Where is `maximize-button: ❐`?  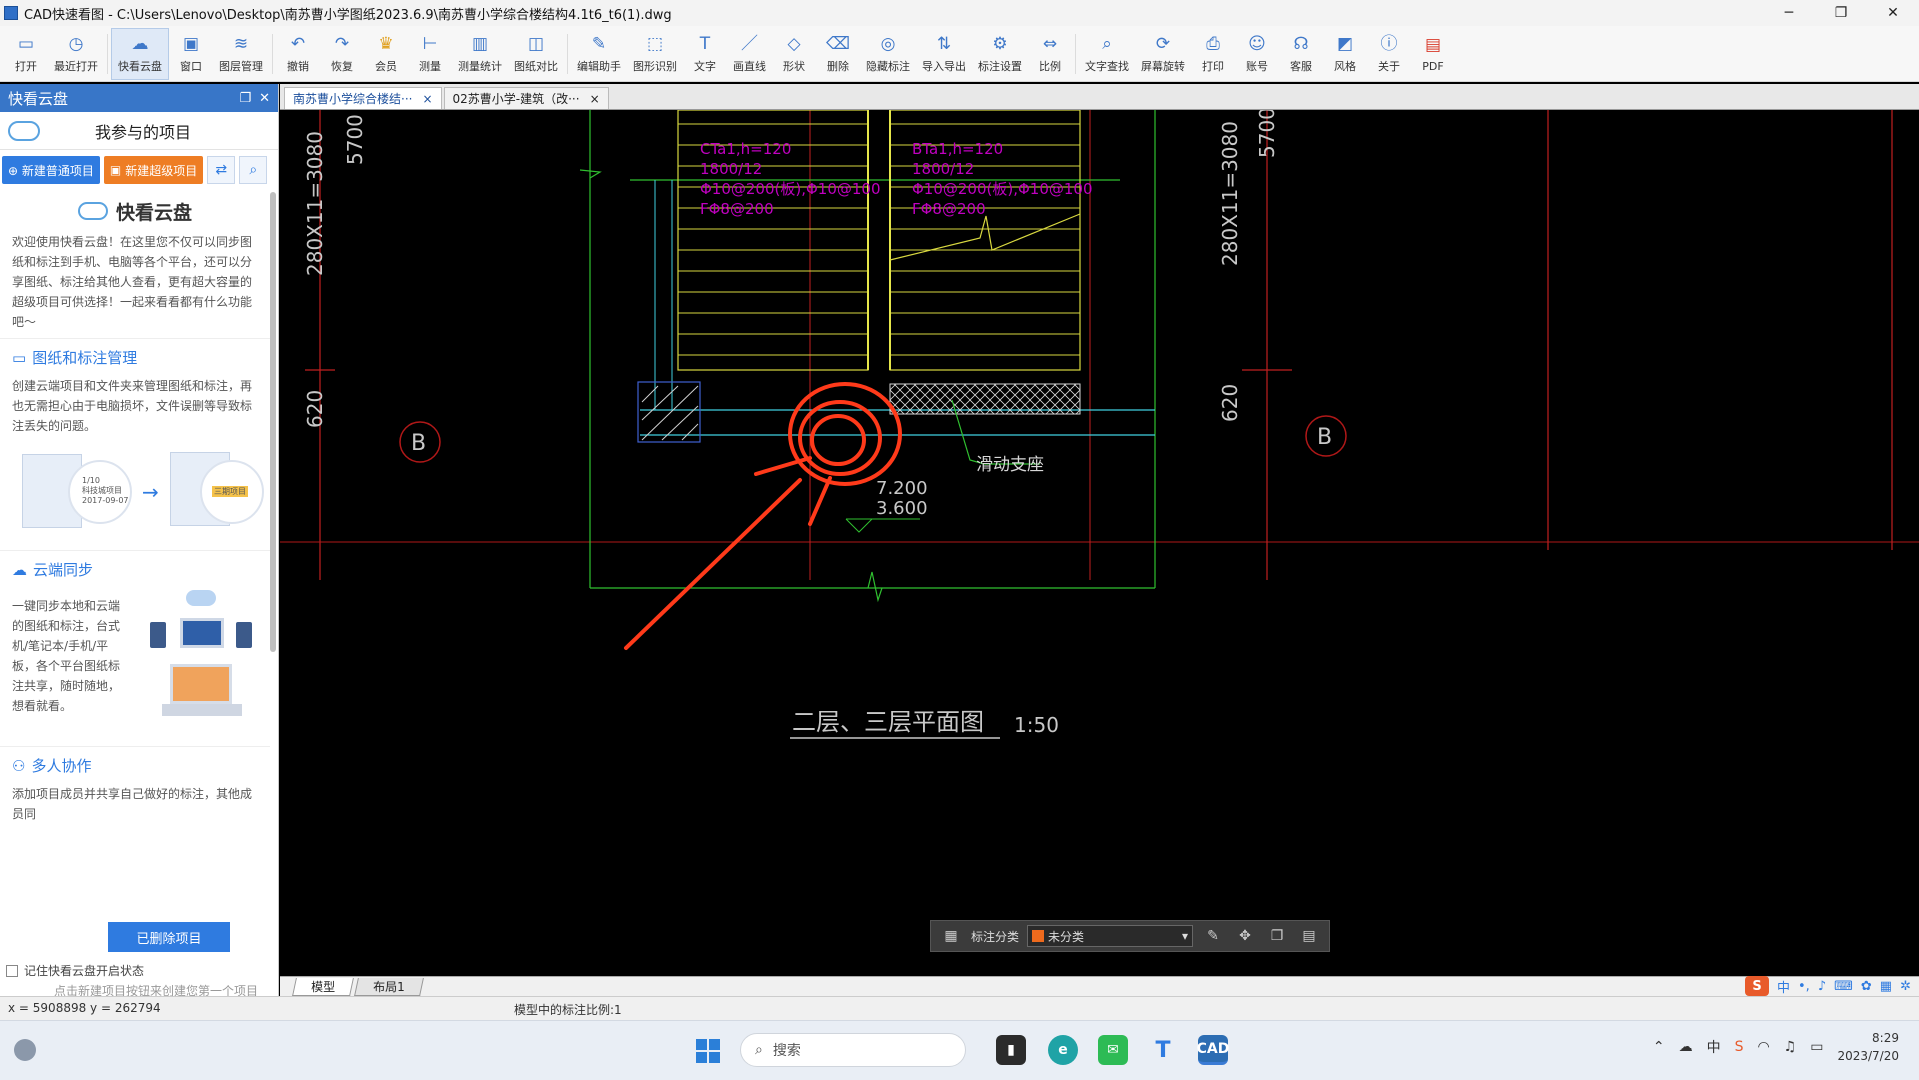
maximize-button: ❐ is located at coordinates (1841, 13).